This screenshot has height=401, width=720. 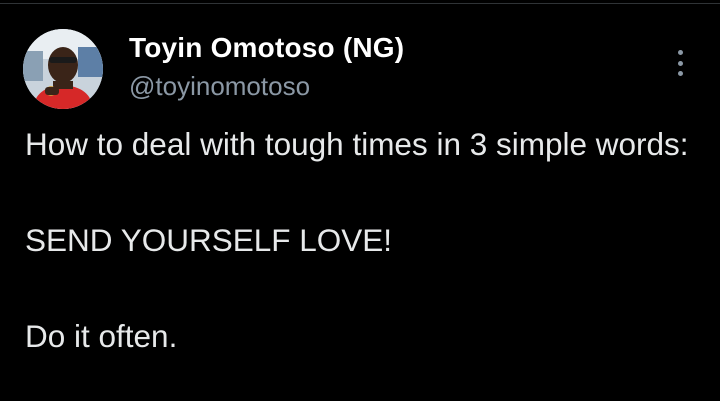 What do you see at coordinates (266, 48) in the screenshot?
I see `author-display-name: Toyin Omotoso (NG)` at bounding box center [266, 48].